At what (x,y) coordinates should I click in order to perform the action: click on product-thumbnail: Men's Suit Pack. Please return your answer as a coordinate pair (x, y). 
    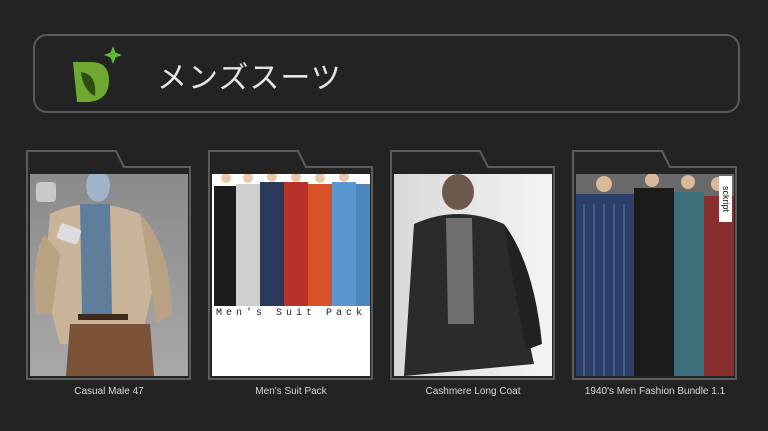
    Looking at the image, I should click on (291, 275).